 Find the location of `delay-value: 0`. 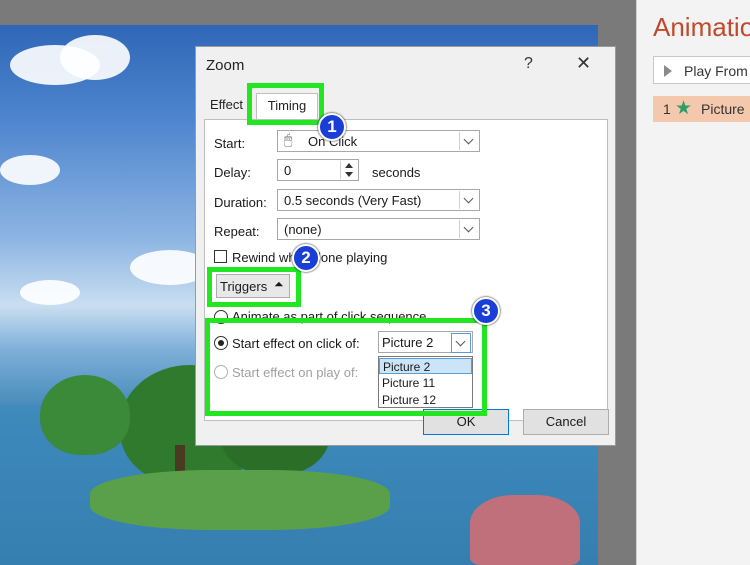

delay-value: 0 is located at coordinates (288, 170).